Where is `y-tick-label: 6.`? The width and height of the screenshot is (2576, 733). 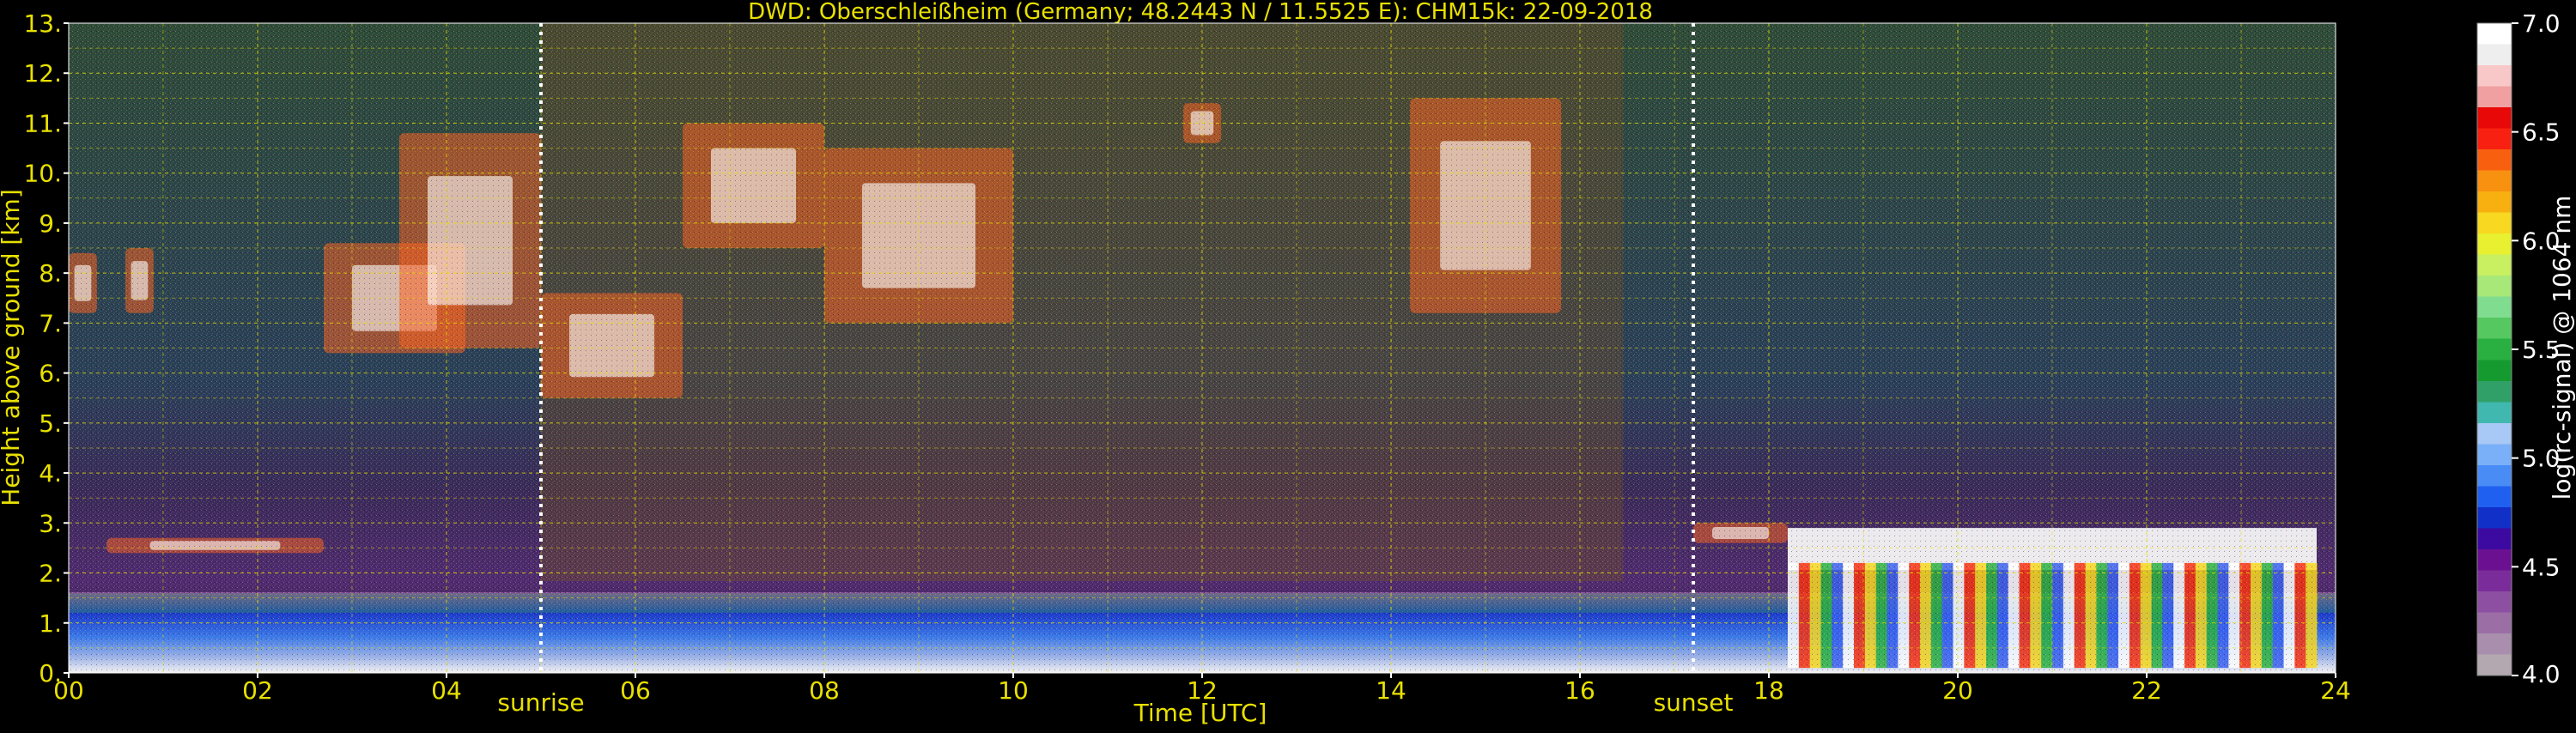 y-tick-label: 6. is located at coordinates (50, 374).